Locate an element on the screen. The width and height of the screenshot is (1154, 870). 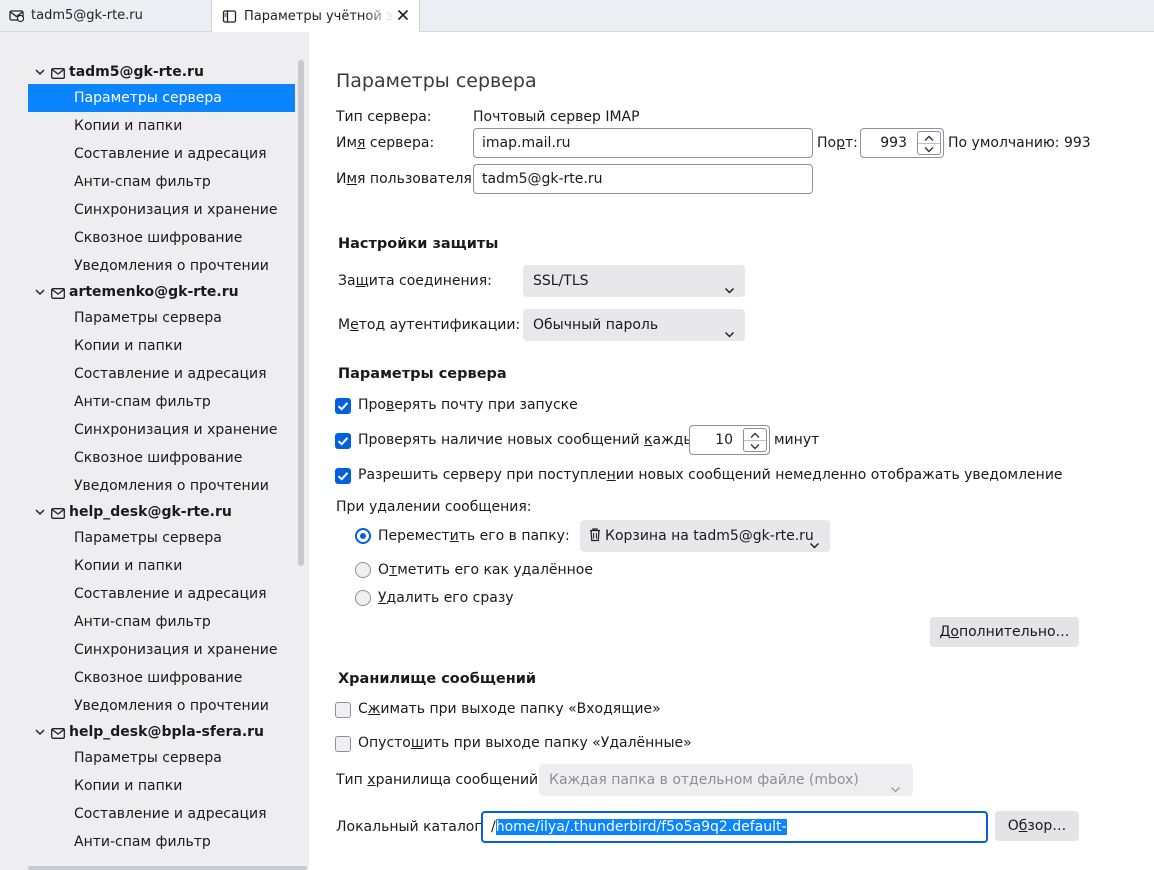
port-stepper: 993 is located at coordinates (902, 143).